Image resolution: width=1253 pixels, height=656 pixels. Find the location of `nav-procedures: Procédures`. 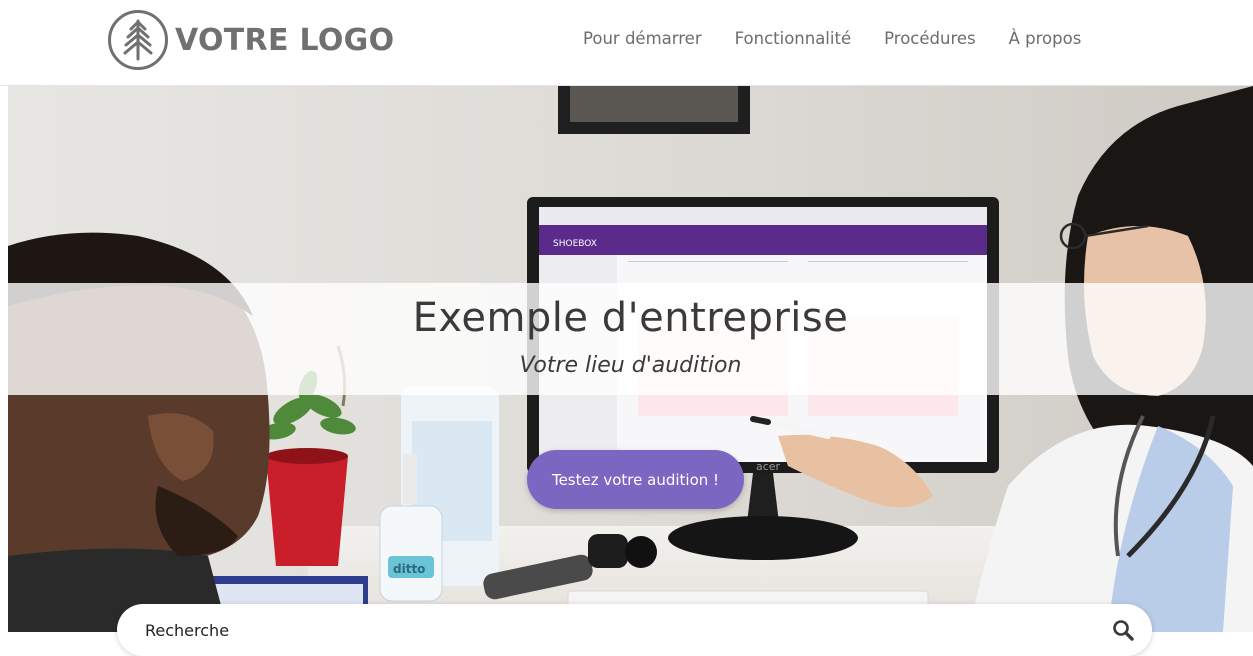

nav-procedures: Procédures is located at coordinates (930, 38).